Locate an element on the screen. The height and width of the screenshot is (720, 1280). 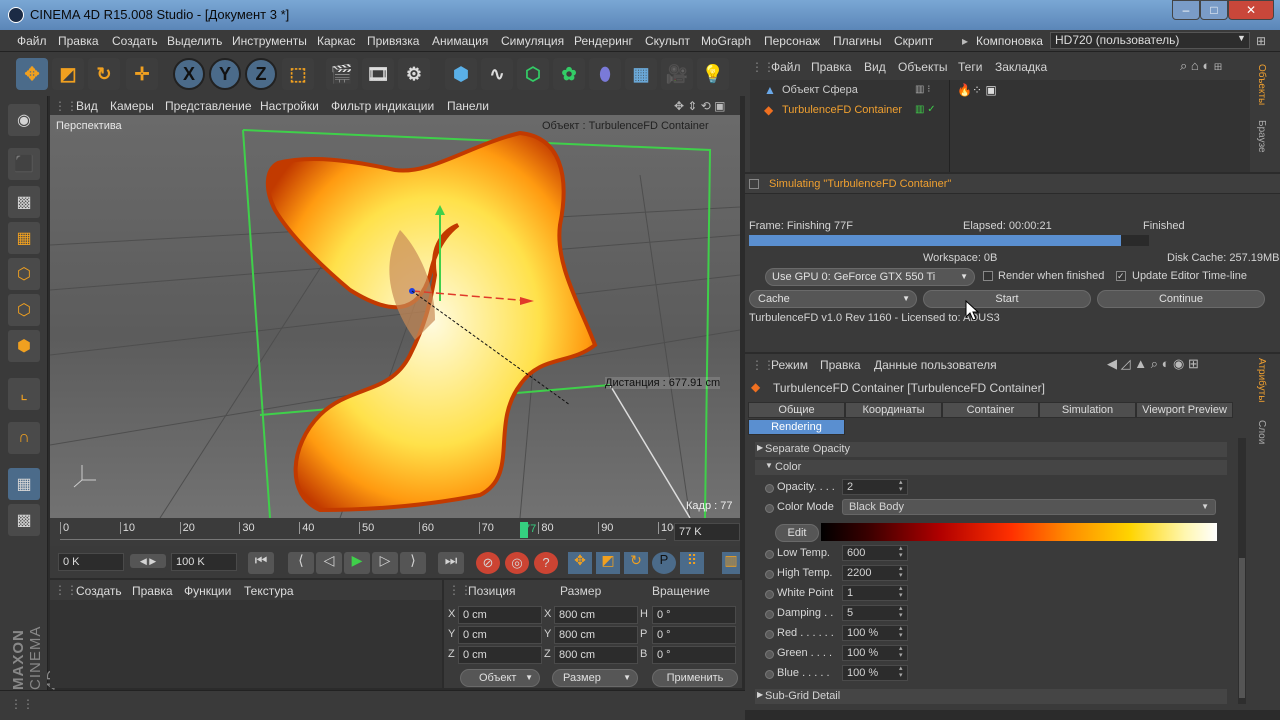
floor-icon: ▦ is located at coordinates (641, 74).